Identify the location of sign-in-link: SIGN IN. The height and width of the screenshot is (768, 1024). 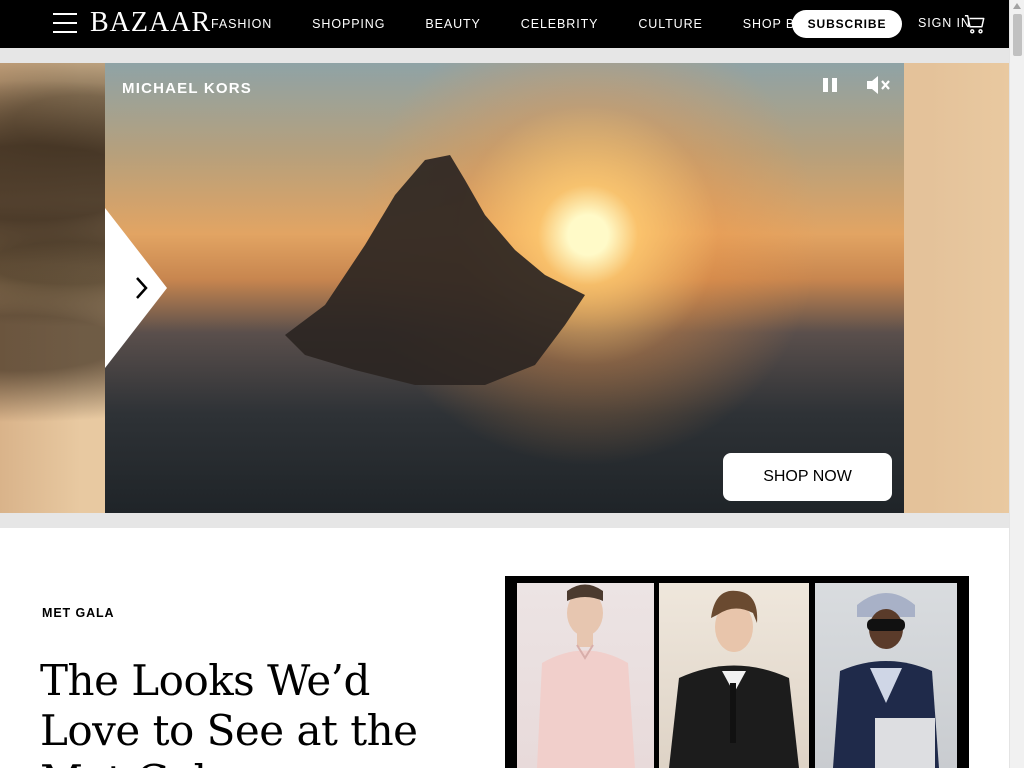
(944, 23).